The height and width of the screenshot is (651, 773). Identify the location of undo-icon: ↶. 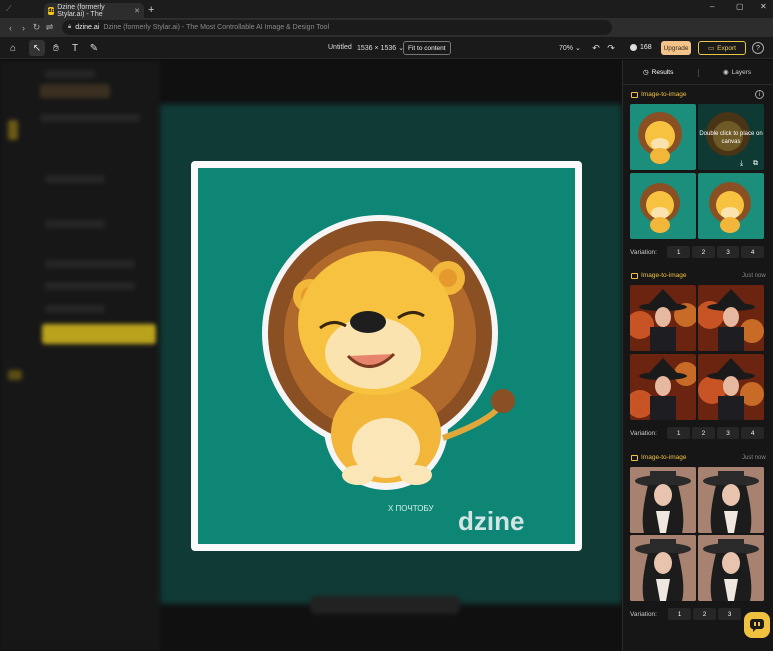
(596, 48).